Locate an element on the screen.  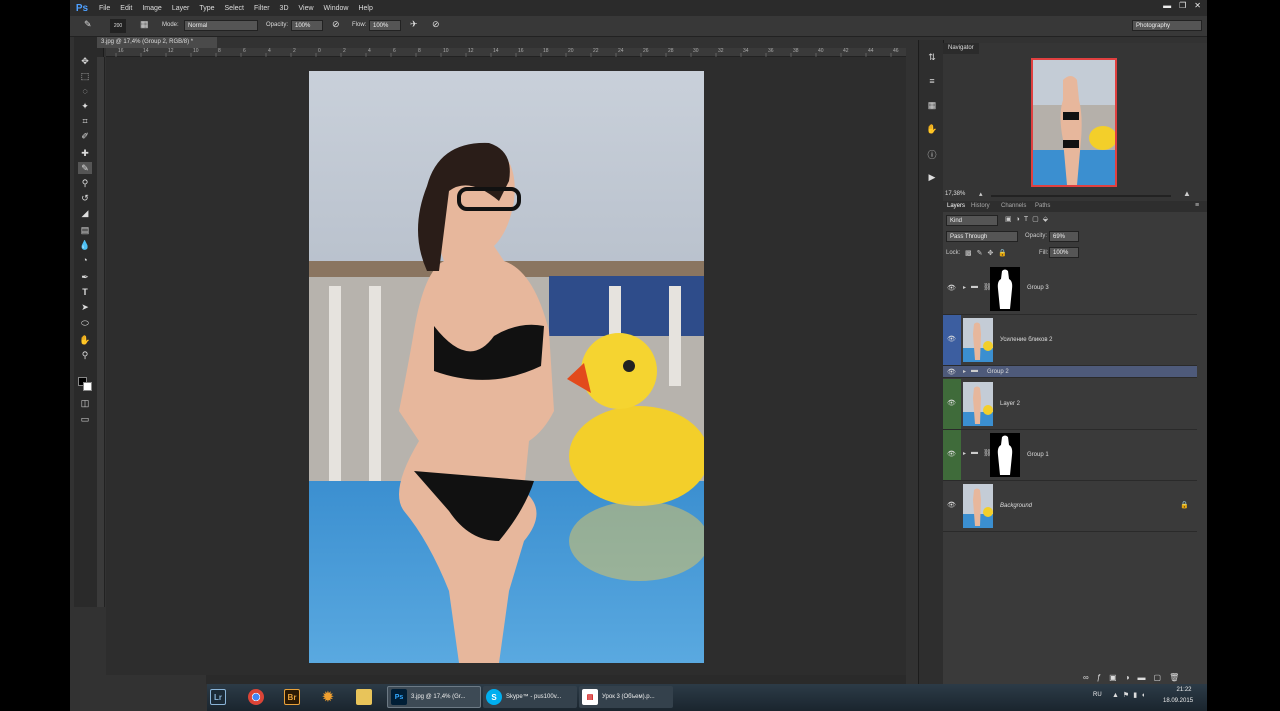
blend-mode-select: Pass Through is located at coordinates (982, 236).